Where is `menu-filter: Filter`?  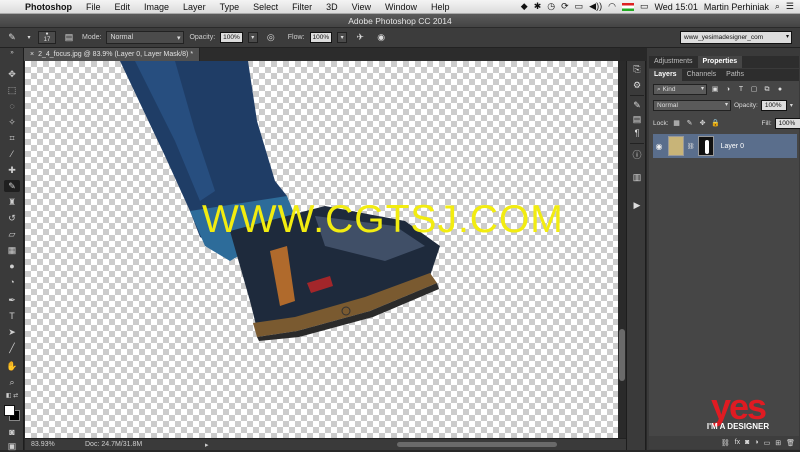
menu-filter: Filter is located at coordinates (302, 7).